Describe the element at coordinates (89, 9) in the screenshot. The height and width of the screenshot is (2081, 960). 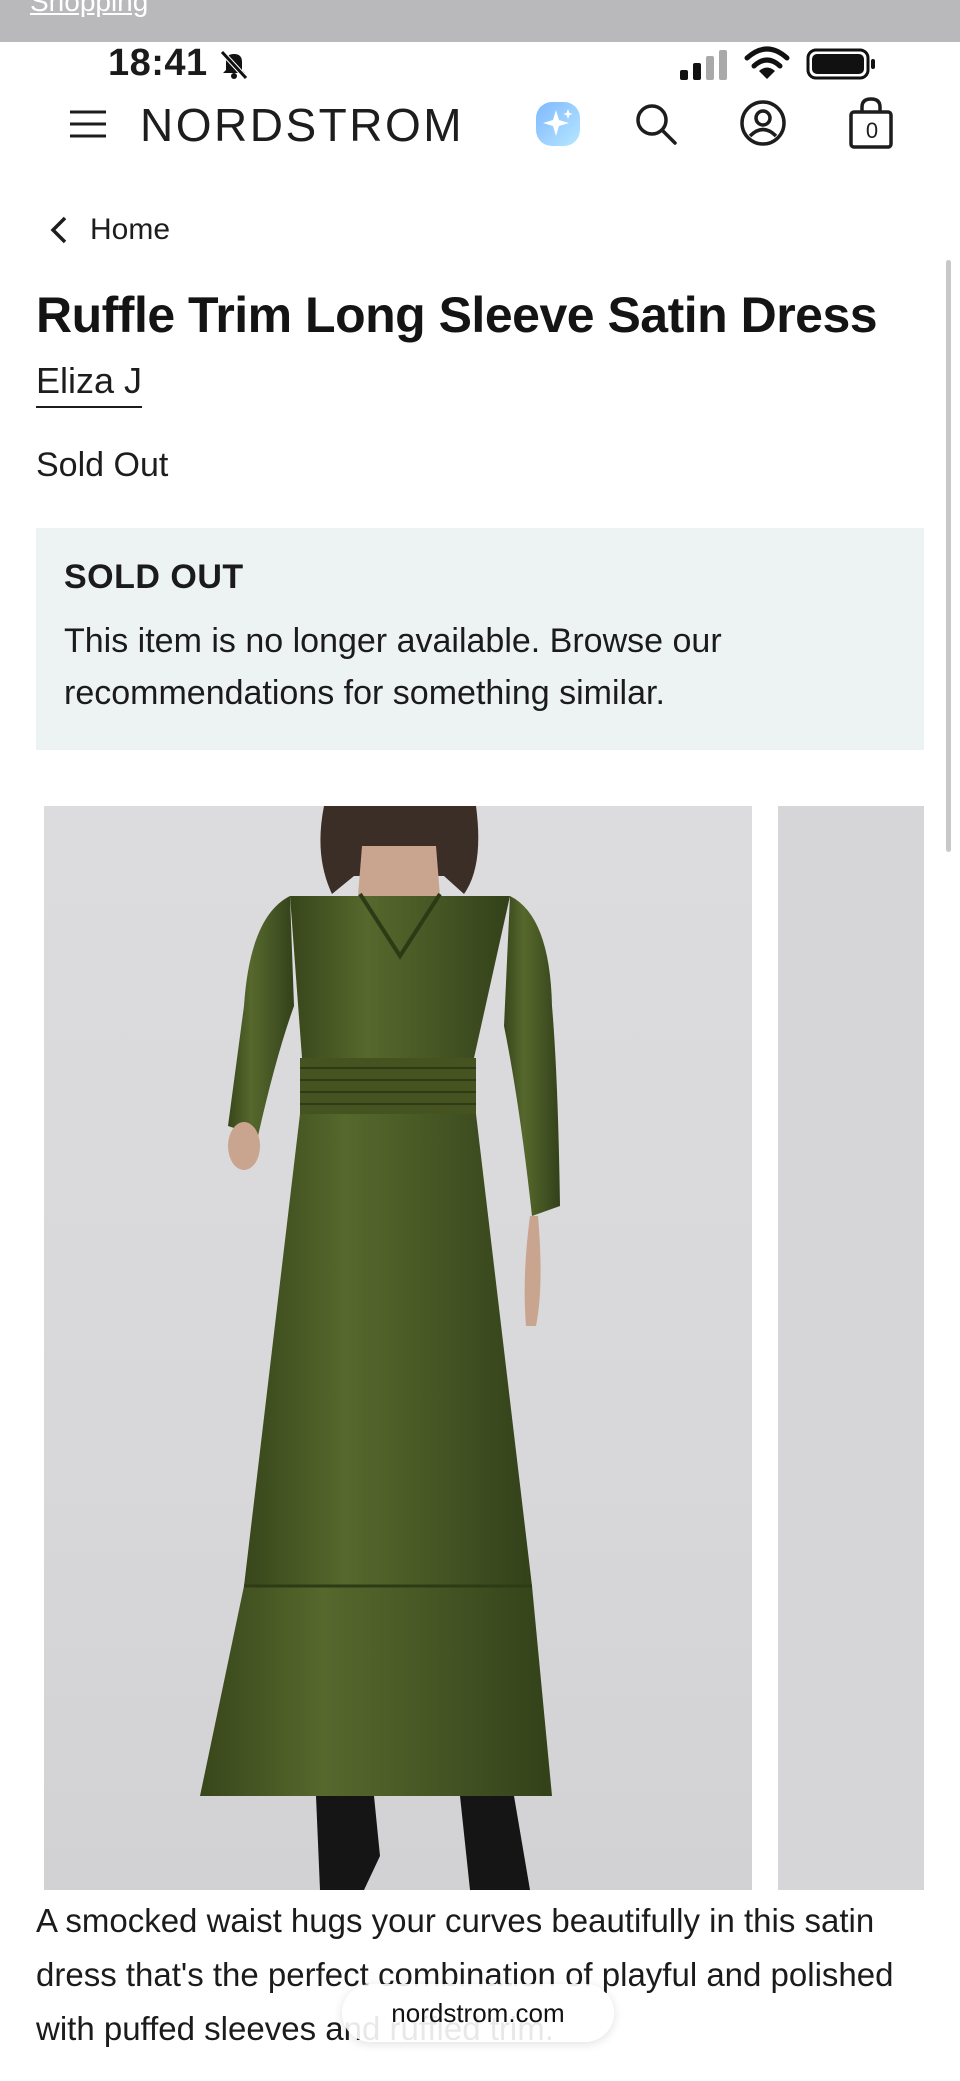
I see `previous-page-link: Shopping` at that location.